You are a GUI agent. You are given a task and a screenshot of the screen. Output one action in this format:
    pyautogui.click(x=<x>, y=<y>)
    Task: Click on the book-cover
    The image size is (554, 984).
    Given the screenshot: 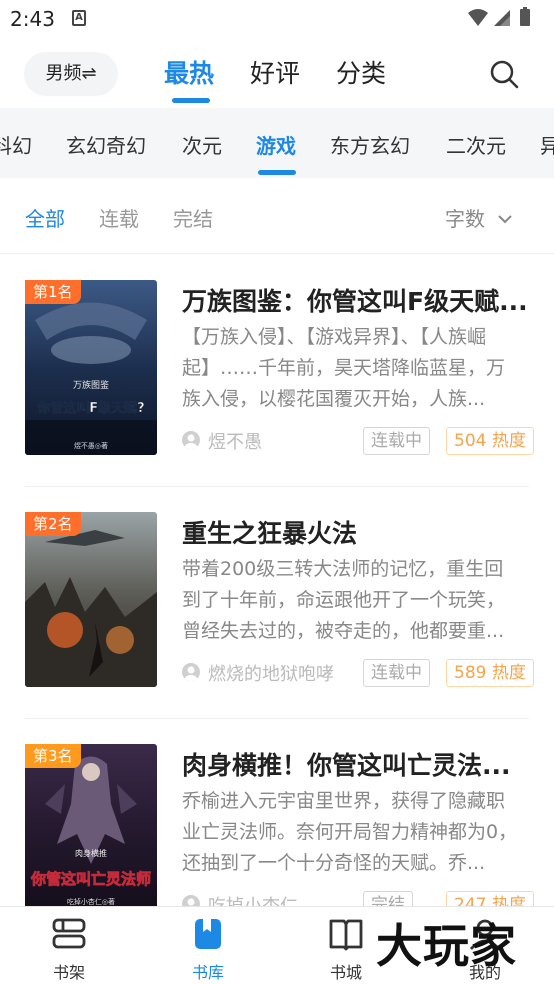 What is the action you would take?
    pyautogui.click(x=91, y=599)
    